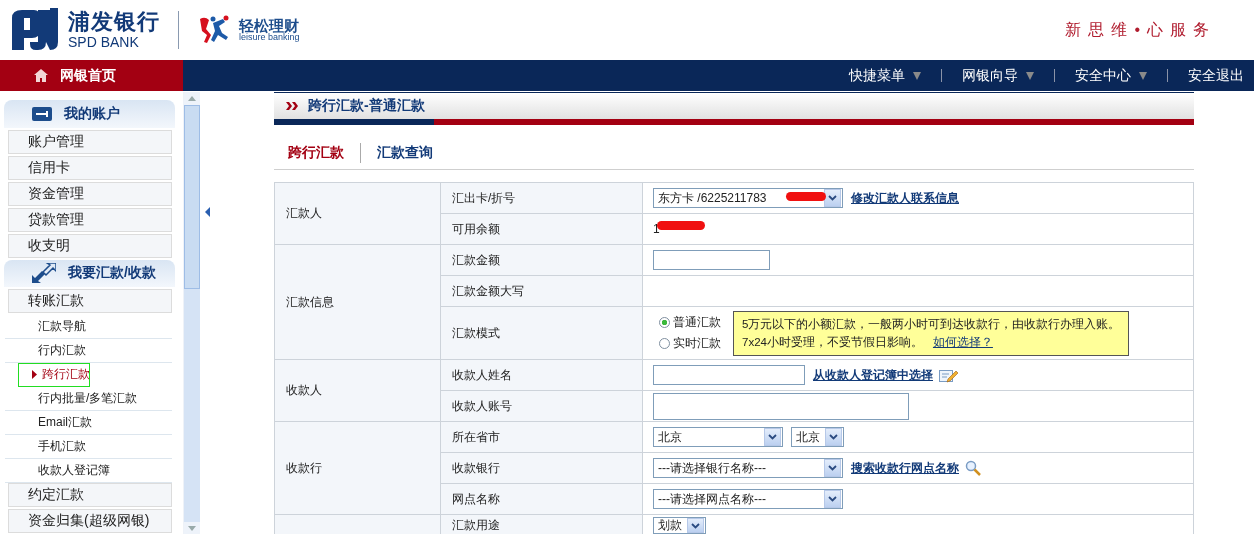 The height and width of the screenshot is (534, 1254). What do you see at coordinates (748, 198) in the screenshot?
I see `dropdown-field: 东方卡 /6225211783` at bounding box center [748, 198].